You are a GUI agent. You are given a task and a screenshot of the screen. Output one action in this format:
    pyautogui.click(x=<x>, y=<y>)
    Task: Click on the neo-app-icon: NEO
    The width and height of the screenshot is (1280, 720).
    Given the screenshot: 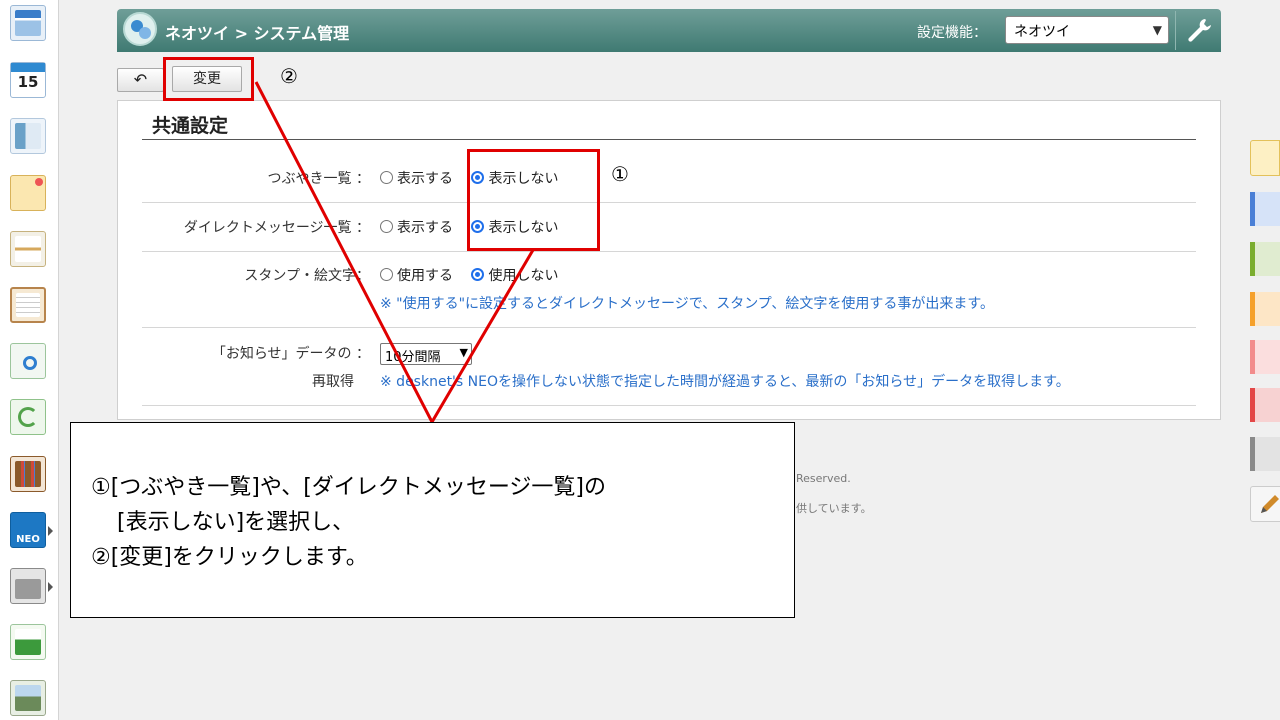 What is the action you would take?
    pyautogui.click(x=31, y=530)
    